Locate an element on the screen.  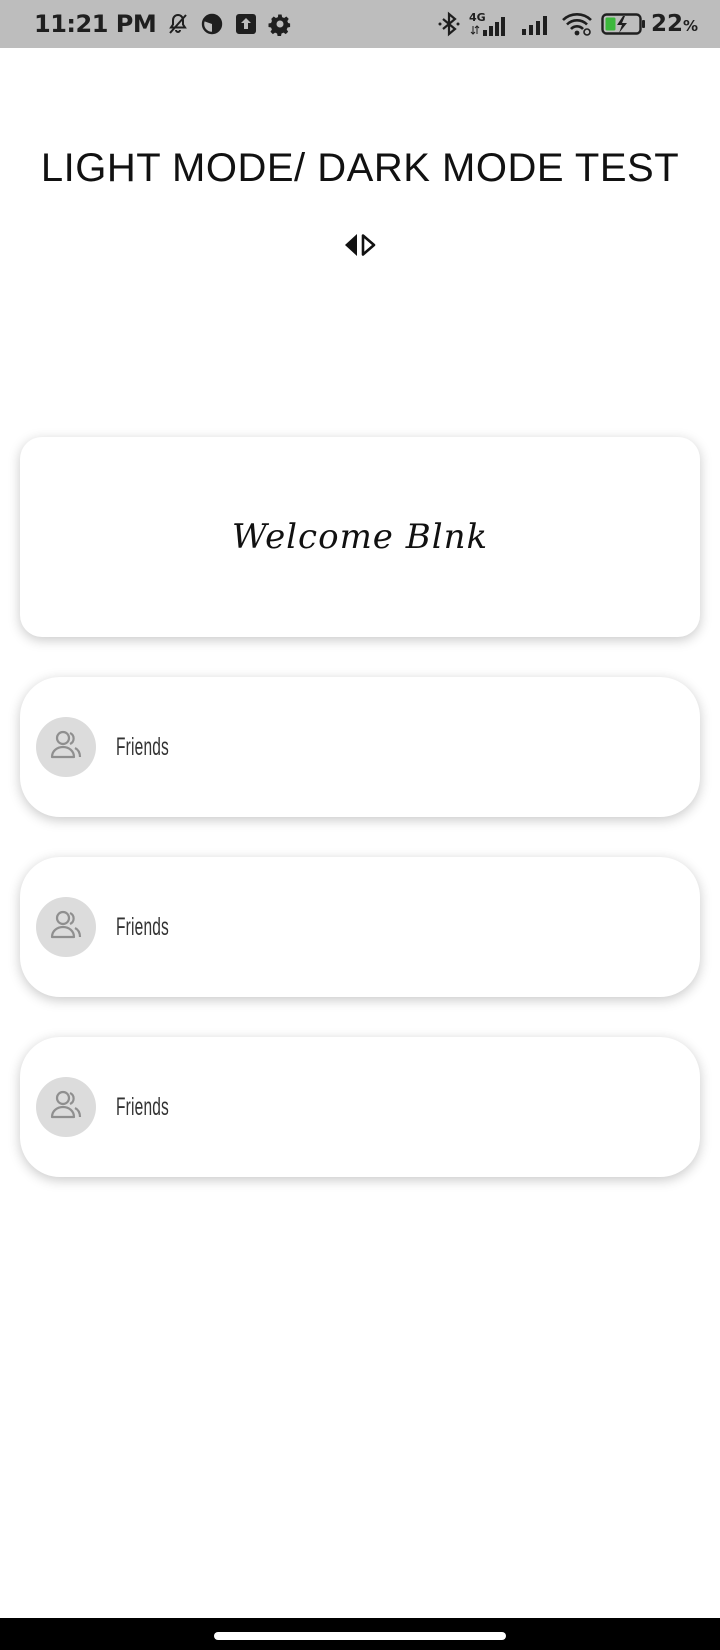
bluetooth-icon is located at coordinates (449, 24).